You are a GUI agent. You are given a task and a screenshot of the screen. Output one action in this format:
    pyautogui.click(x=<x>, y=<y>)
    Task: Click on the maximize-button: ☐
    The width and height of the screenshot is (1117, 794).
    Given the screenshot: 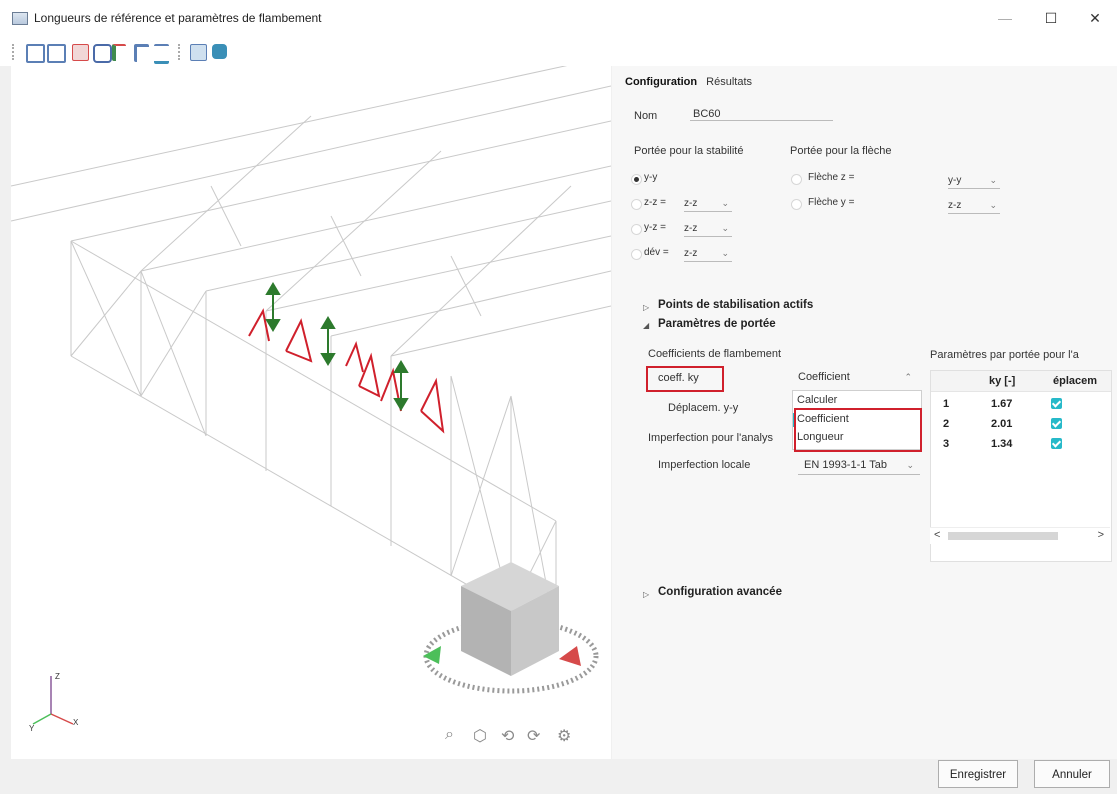 What is the action you would take?
    pyautogui.click(x=1051, y=18)
    